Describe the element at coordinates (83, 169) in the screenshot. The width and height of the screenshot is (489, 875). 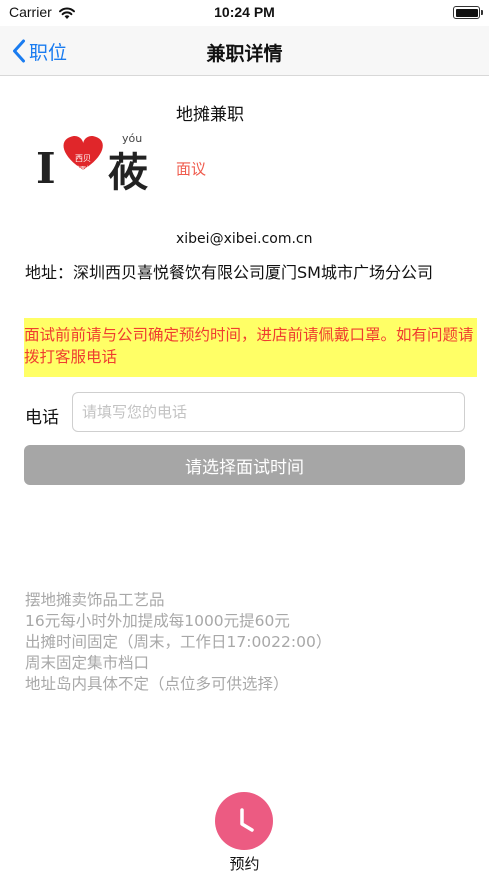
I see `svg-text: 莜面村` at that location.